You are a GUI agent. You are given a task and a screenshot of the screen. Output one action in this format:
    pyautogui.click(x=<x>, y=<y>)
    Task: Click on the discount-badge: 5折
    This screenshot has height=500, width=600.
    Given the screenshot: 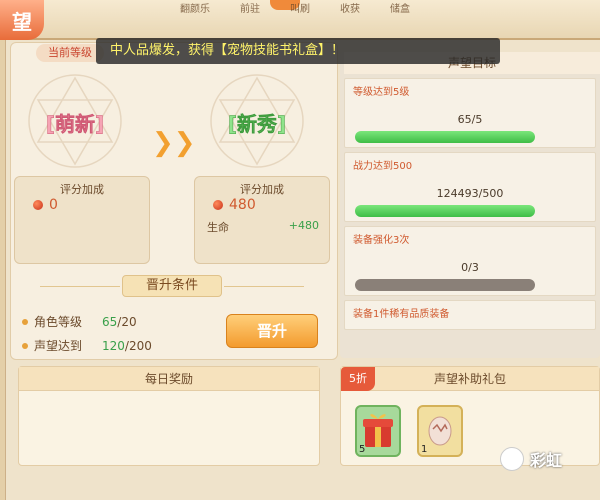 What is the action you would take?
    pyautogui.click(x=358, y=379)
    